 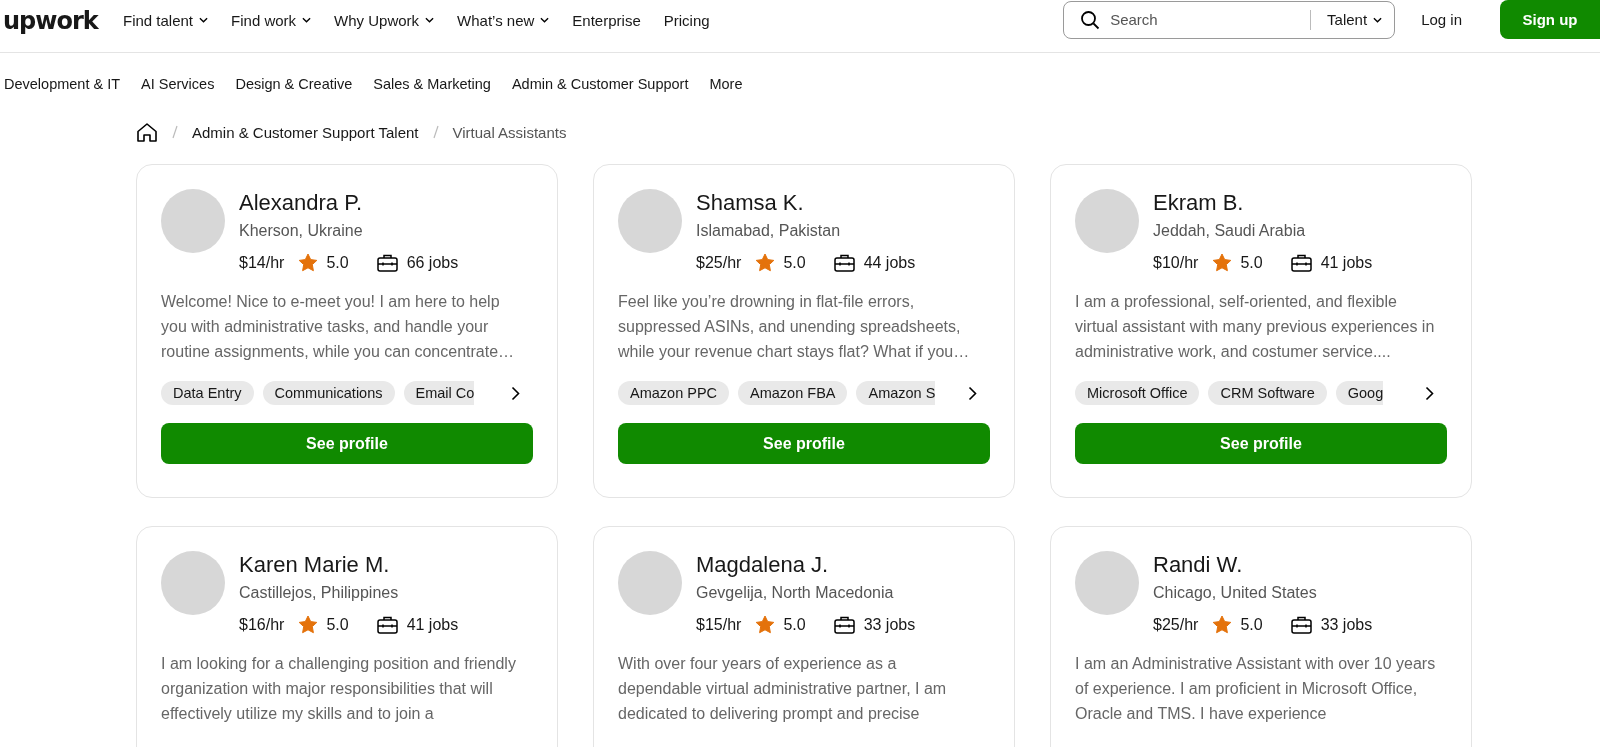 What do you see at coordinates (271, 20) in the screenshot?
I see `nav-link: Find work` at bounding box center [271, 20].